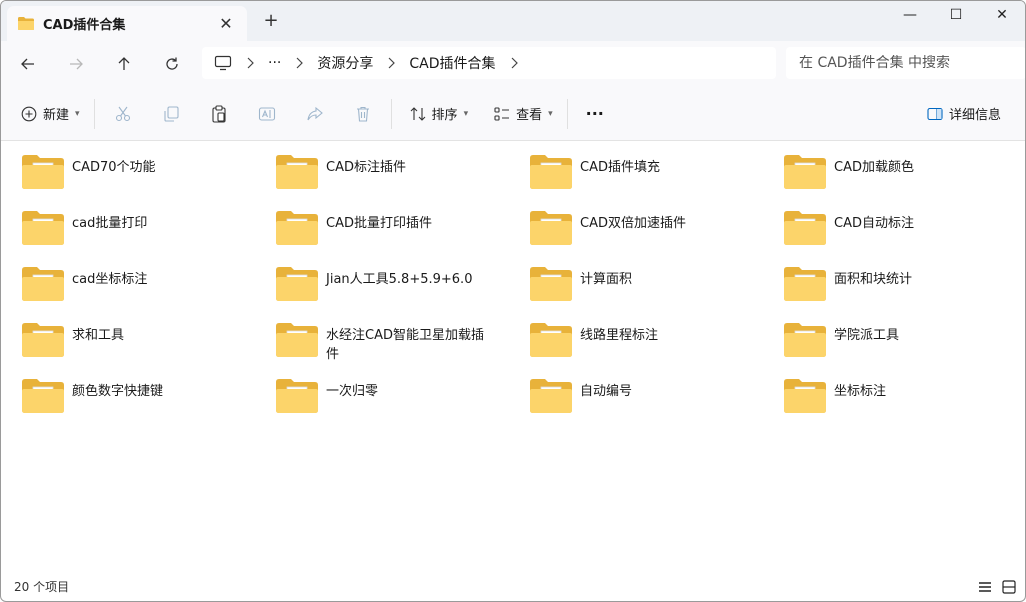  I want to click on more-icon: ···, so click(594, 113).